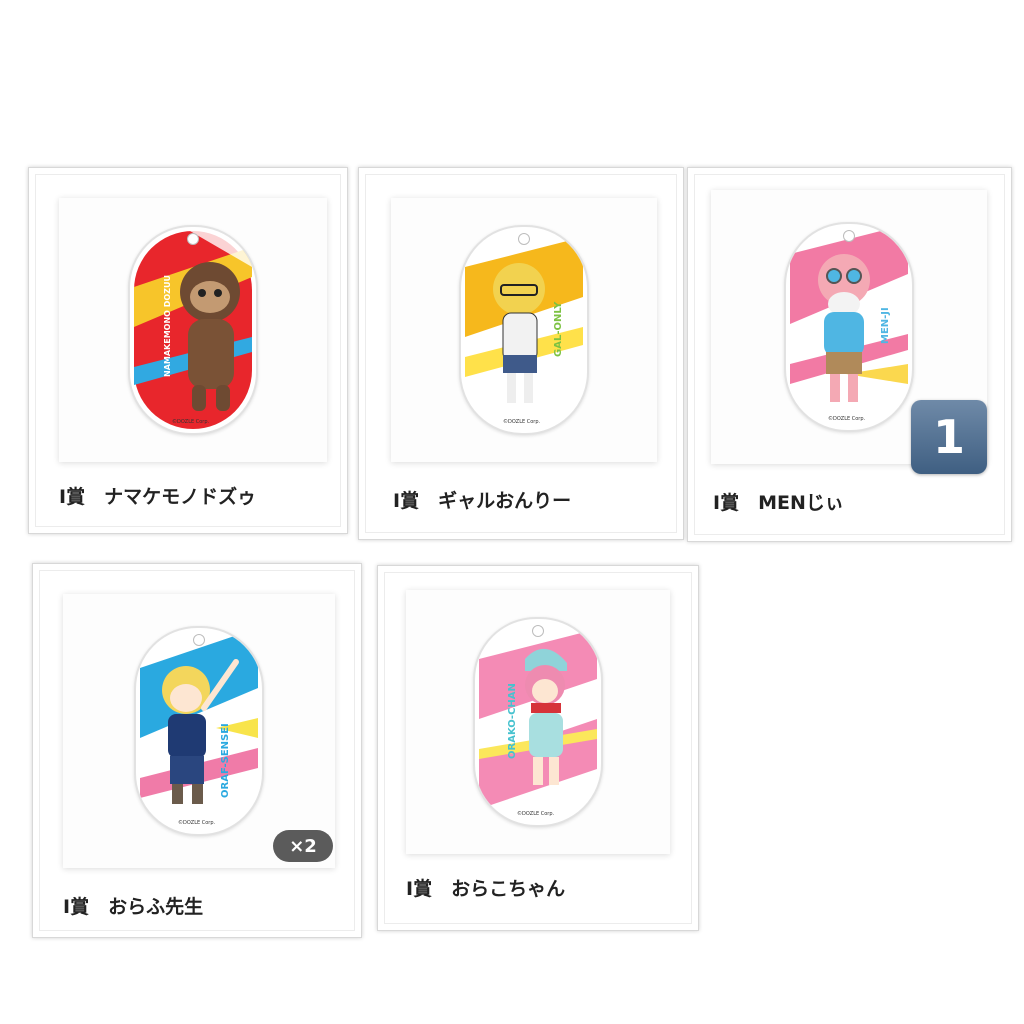 The height and width of the screenshot is (1024, 1024). What do you see at coordinates (512, 721) in the screenshot?
I see `svg-text: ORAKO-CHAN` at bounding box center [512, 721].